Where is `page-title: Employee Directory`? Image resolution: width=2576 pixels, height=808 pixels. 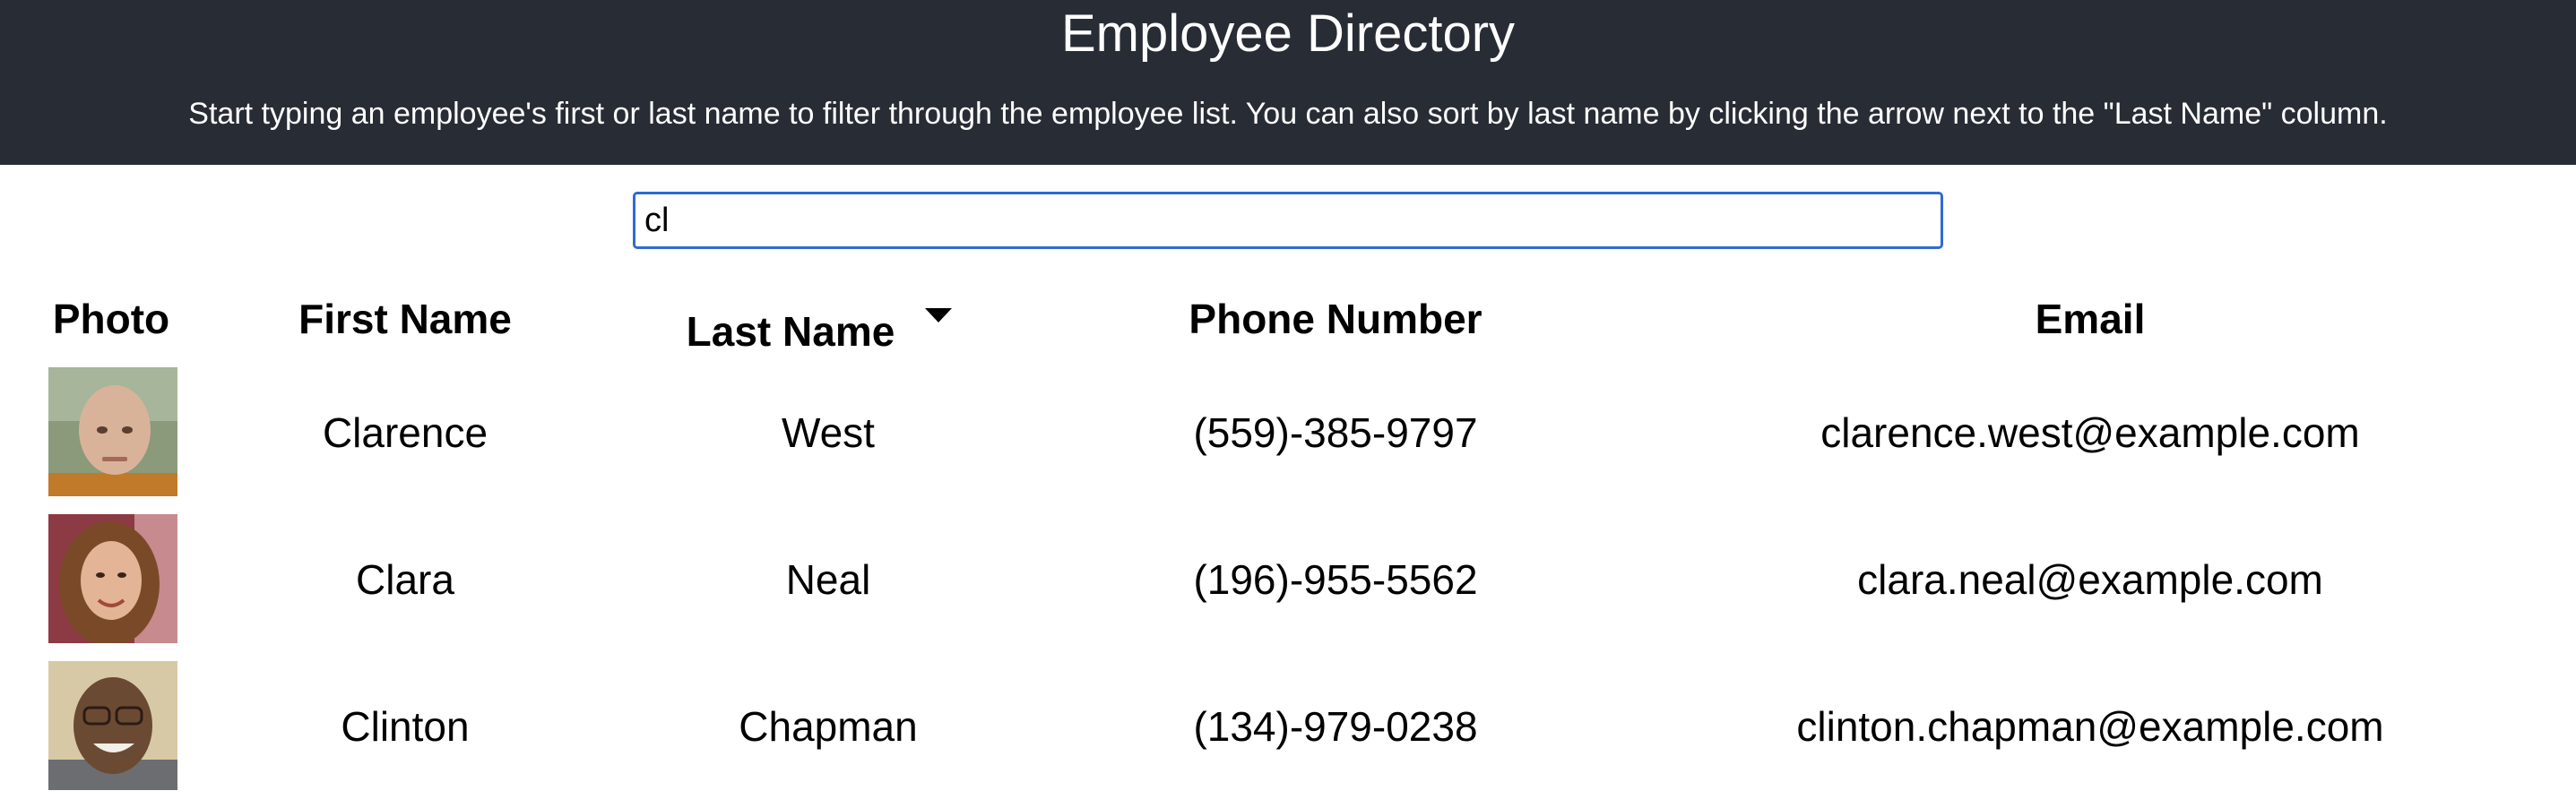 page-title: Employee Directory is located at coordinates (1288, 33).